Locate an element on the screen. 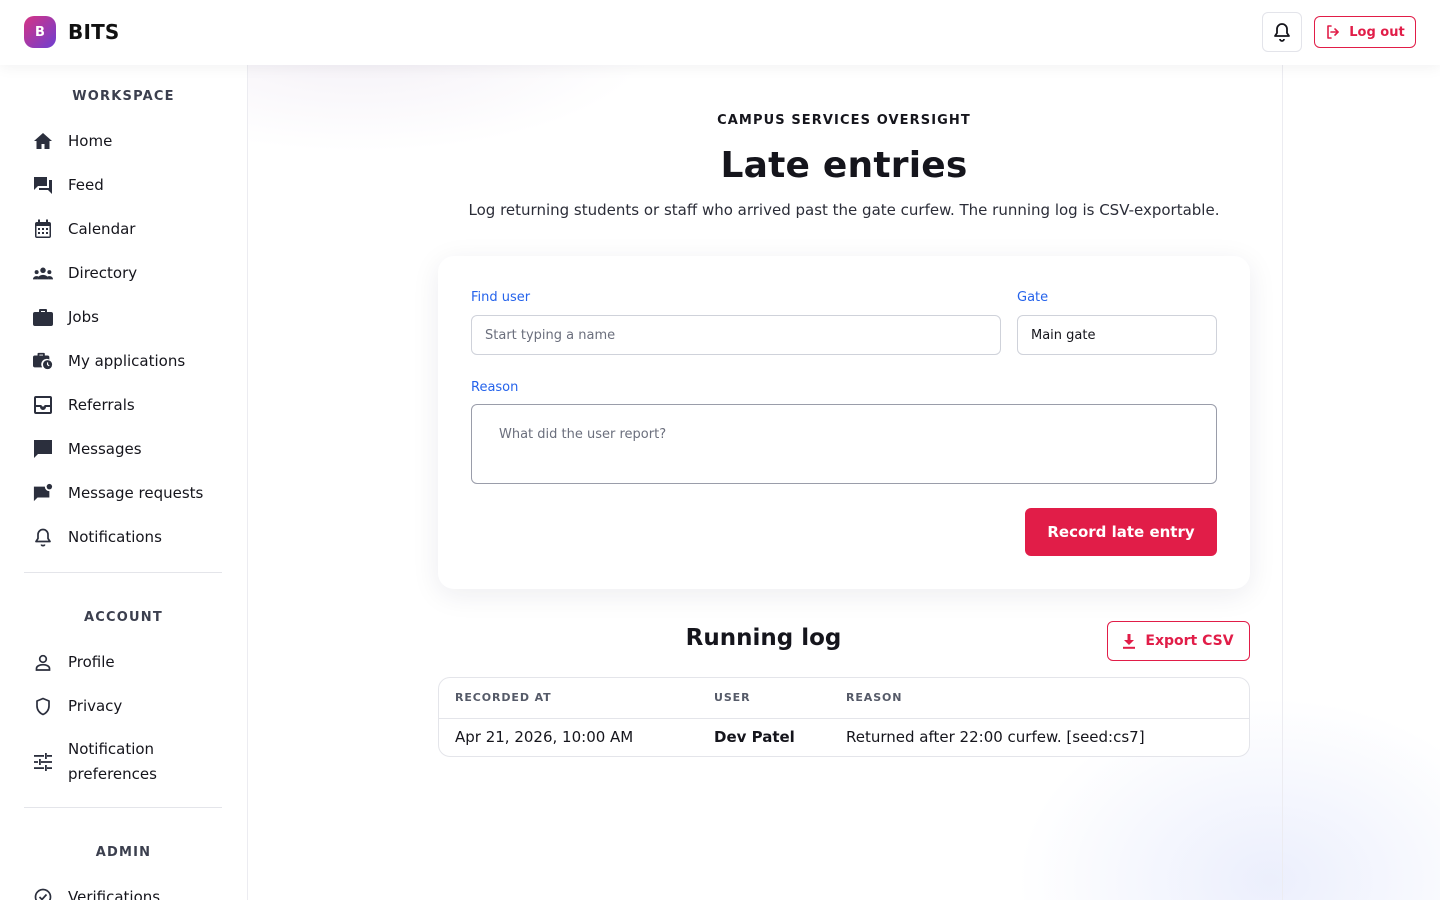 This screenshot has width=1440, height=900. gate-select: Main gate is located at coordinates (1117, 335).